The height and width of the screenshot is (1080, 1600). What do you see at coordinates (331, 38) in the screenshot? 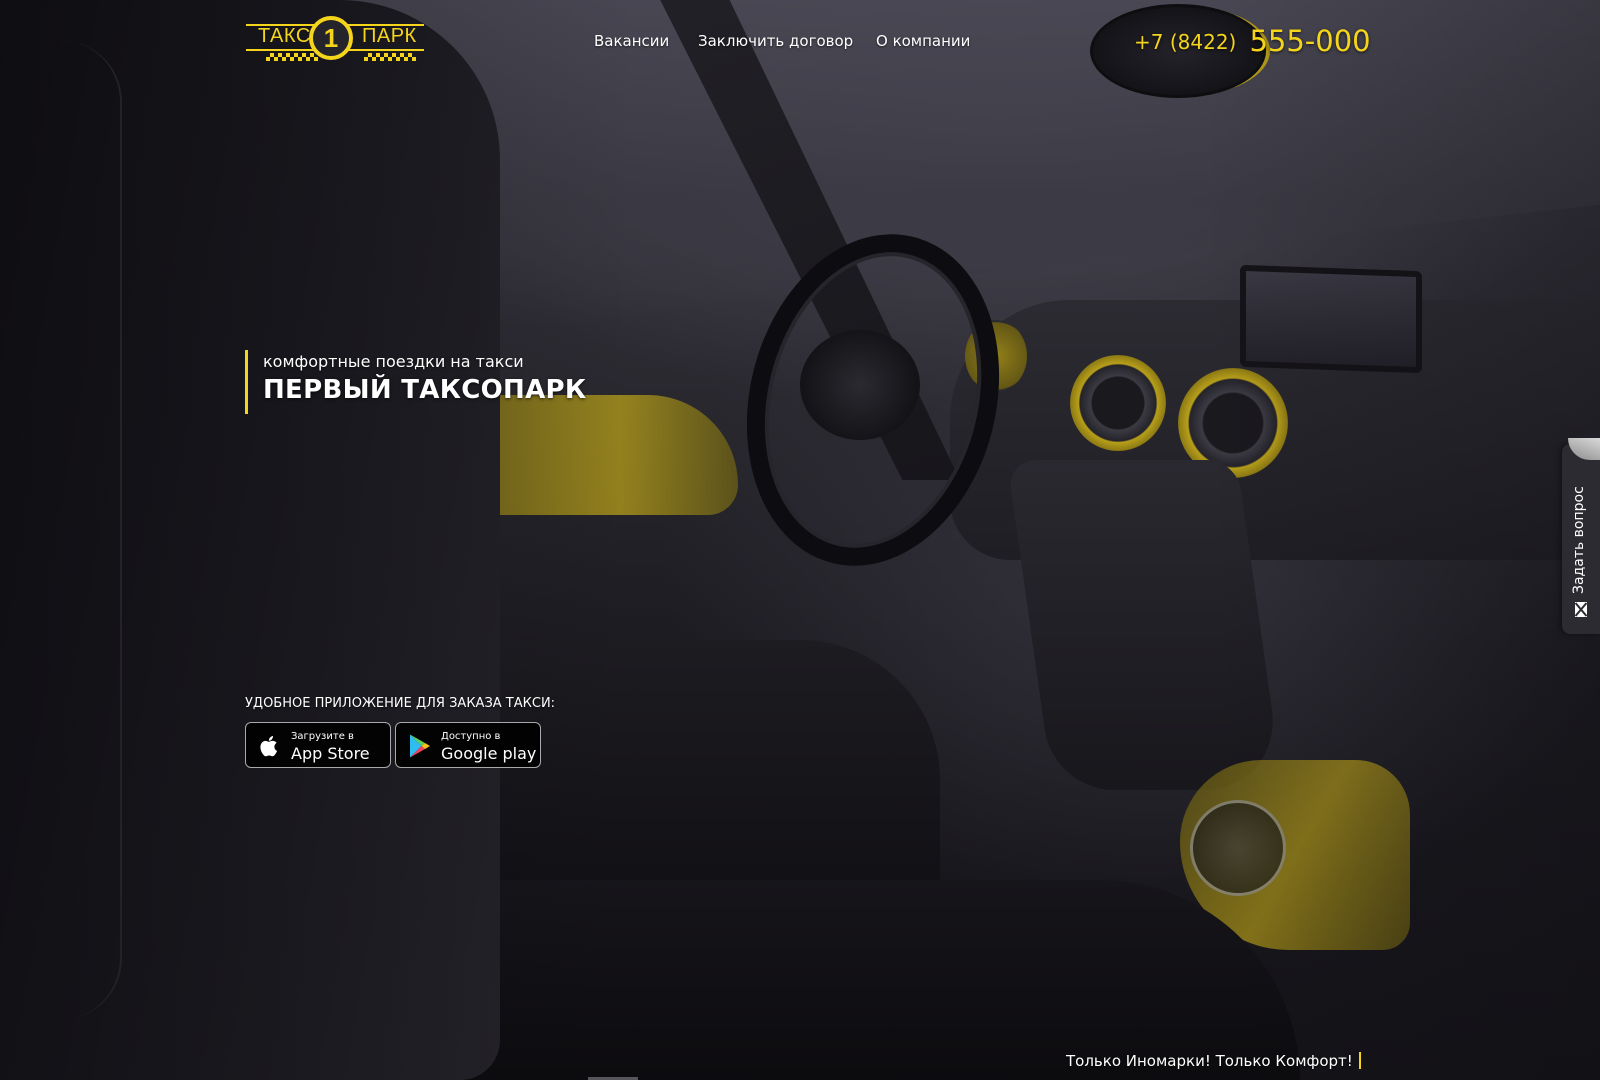
I see `logo-number-circle: 1` at bounding box center [331, 38].